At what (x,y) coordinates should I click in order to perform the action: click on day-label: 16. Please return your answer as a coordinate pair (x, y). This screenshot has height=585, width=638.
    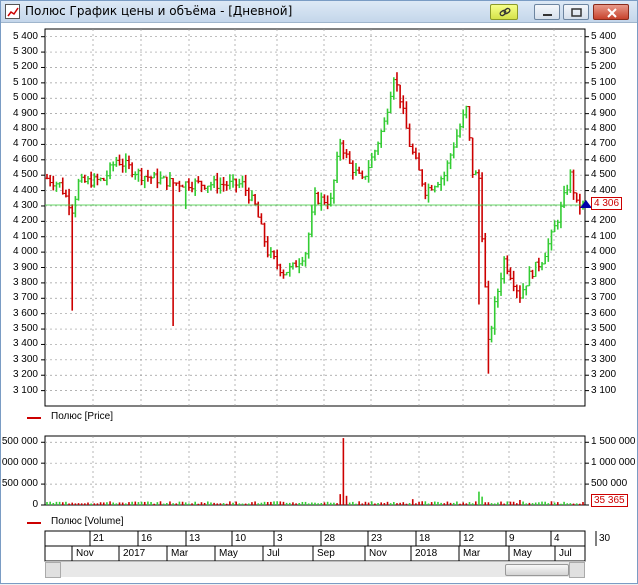
    Looking at the image, I should click on (147, 538).